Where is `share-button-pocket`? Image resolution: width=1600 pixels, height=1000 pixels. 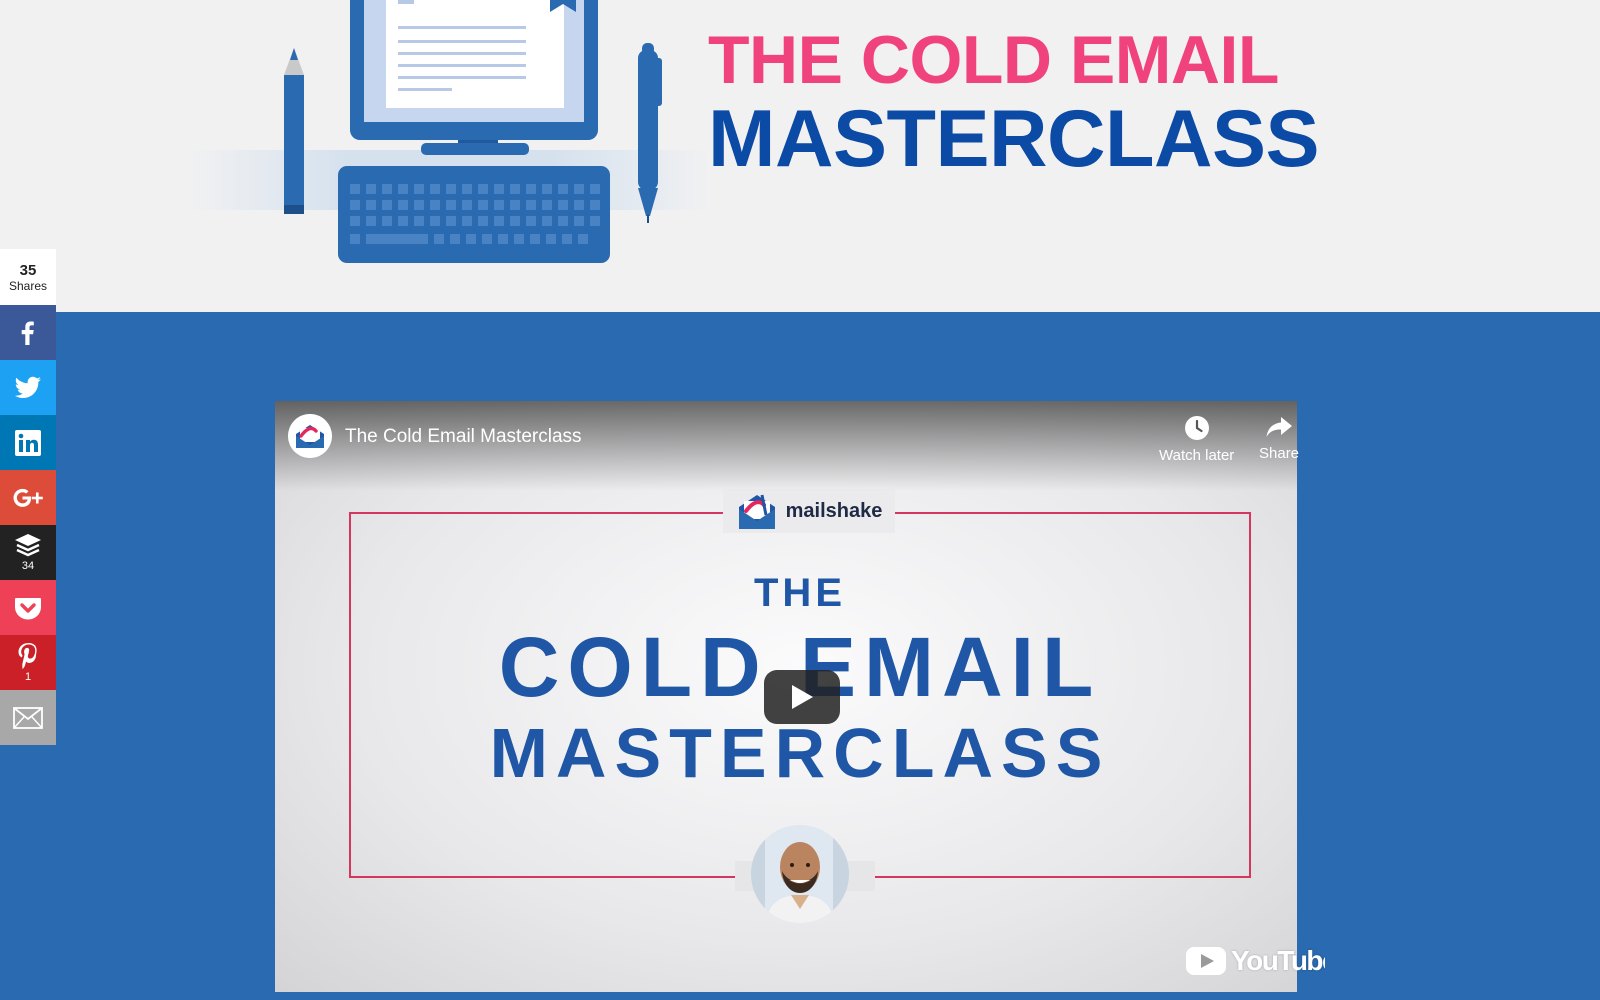
share-button-pocket is located at coordinates (28, 607).